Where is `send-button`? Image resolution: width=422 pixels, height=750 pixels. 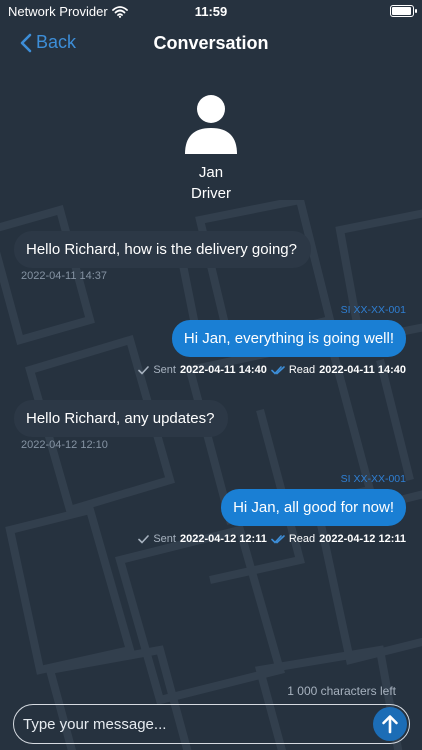
send-button is located at coordinates (390, 724).